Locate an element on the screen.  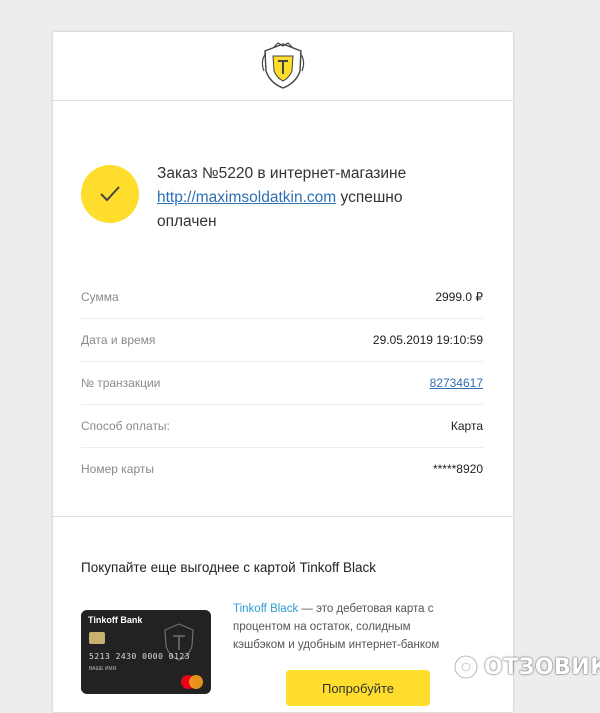
detail-label: Номер карты is located at coordinates (117, 469).